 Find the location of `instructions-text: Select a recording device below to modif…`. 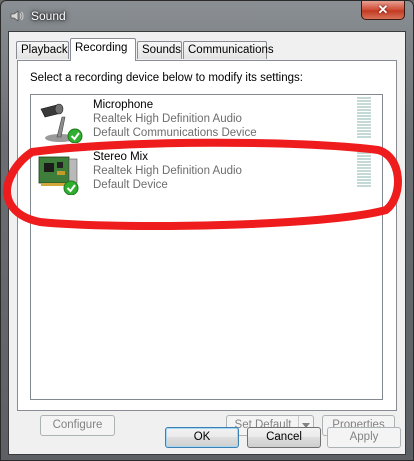

instructions-text: Select a recording device below to modif… is located at coordinates (166, 78).